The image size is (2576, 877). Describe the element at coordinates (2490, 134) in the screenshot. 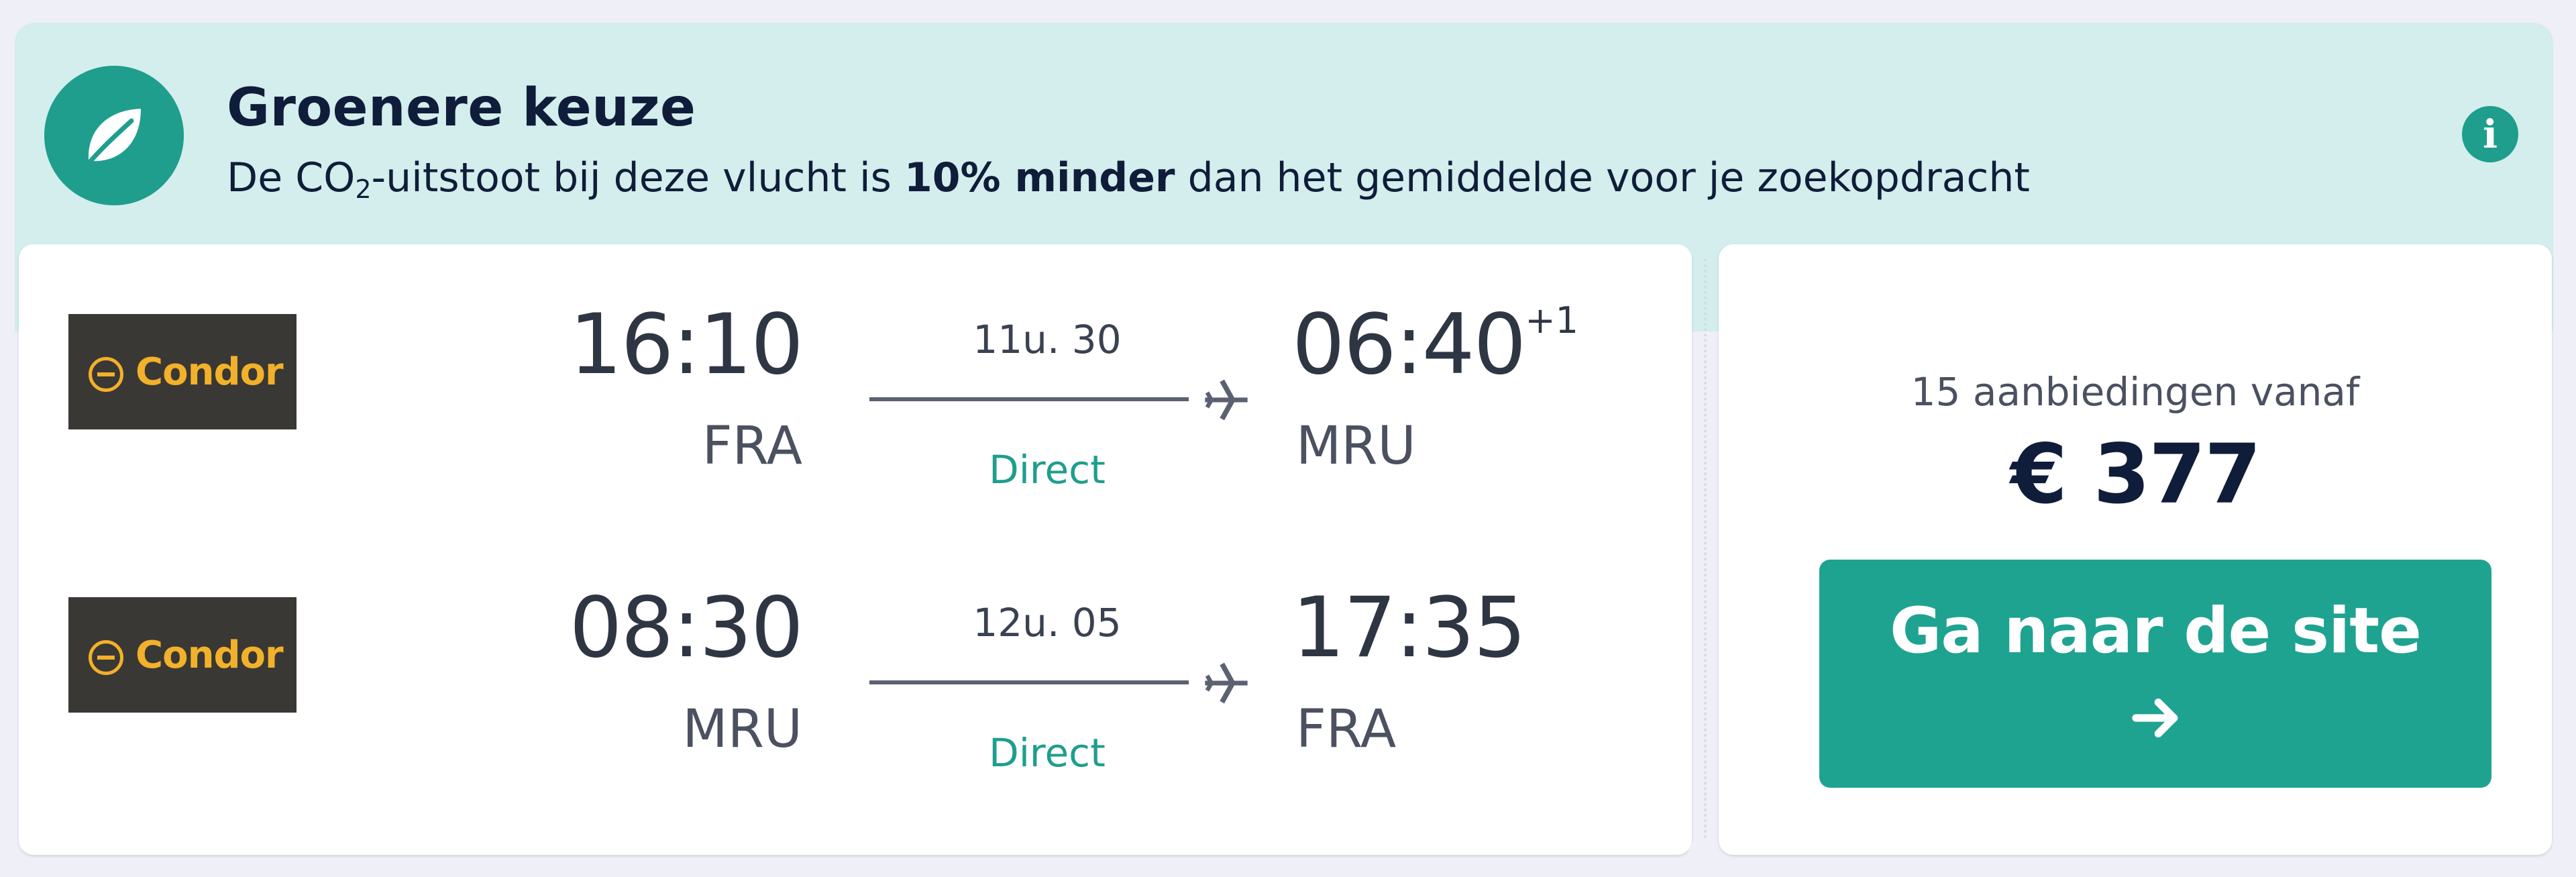

I see `info-icon: i` at that location.